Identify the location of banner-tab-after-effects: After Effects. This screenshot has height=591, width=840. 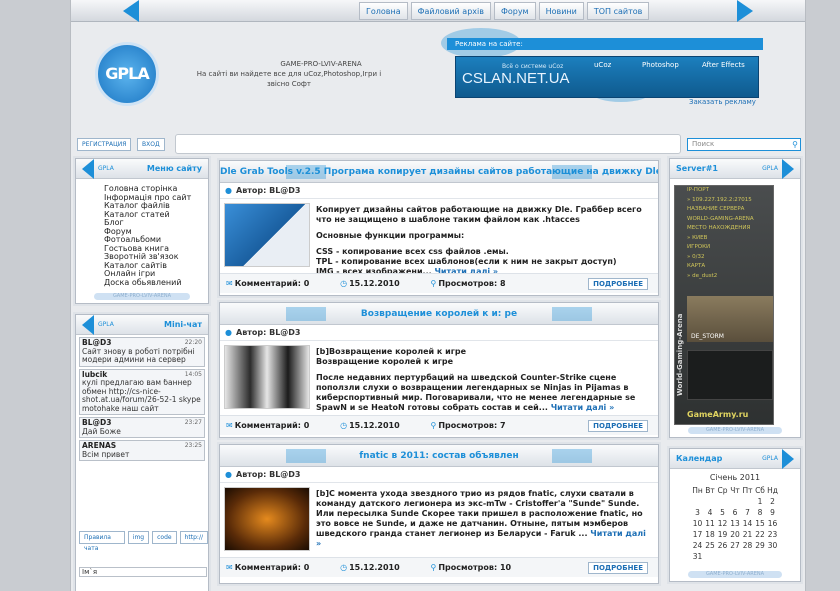
(723, 65).